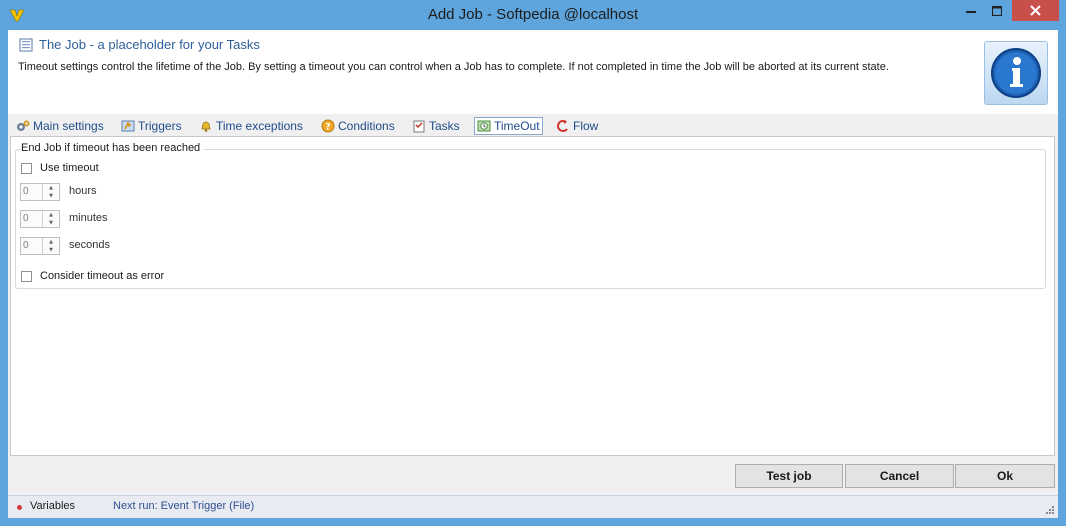 The width and height of the screenshot is (1066, 526). I want to click on tab-time-exceptions: Time exceptions, so click(251, 126).